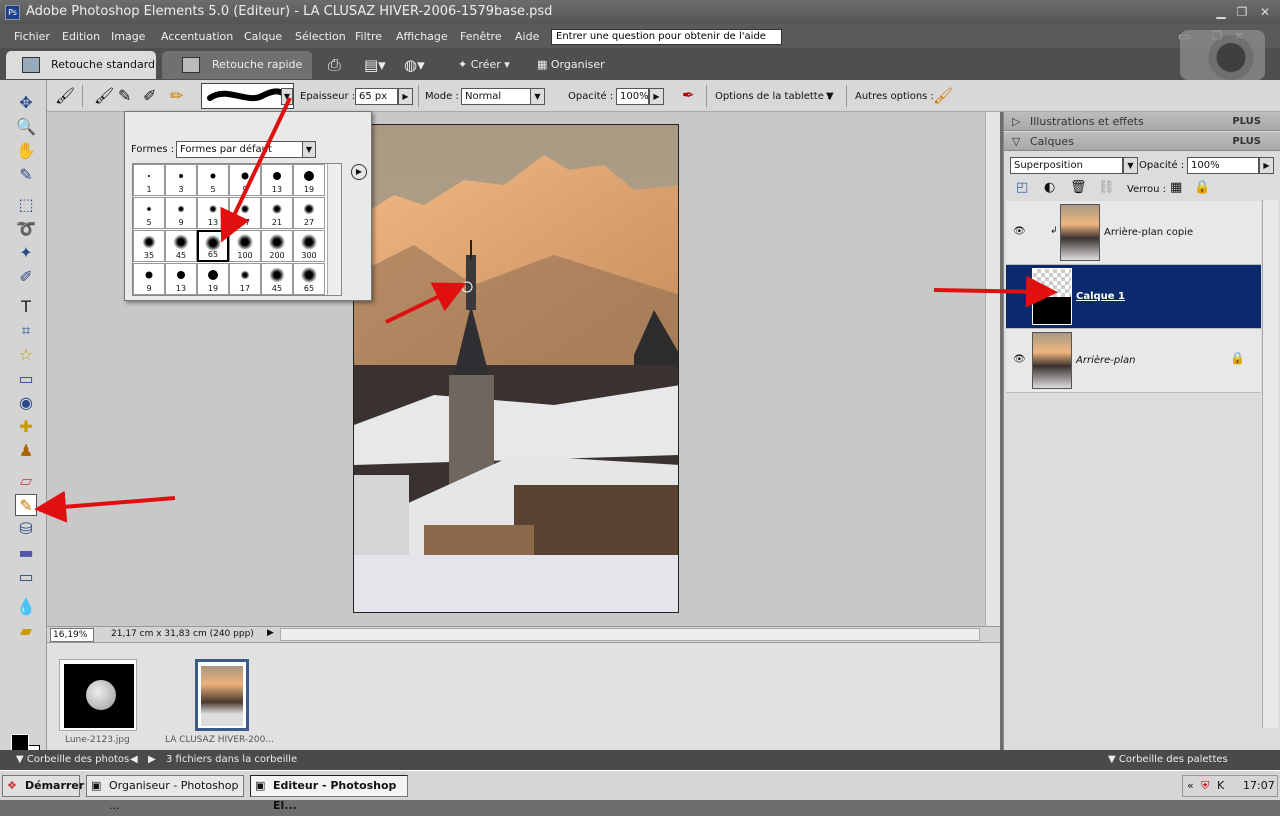 This screenshot has width=1280, height=816. Describe the element at coordinates (277, 246) in the screenshot. I see `brush-preset: 200` at that location.